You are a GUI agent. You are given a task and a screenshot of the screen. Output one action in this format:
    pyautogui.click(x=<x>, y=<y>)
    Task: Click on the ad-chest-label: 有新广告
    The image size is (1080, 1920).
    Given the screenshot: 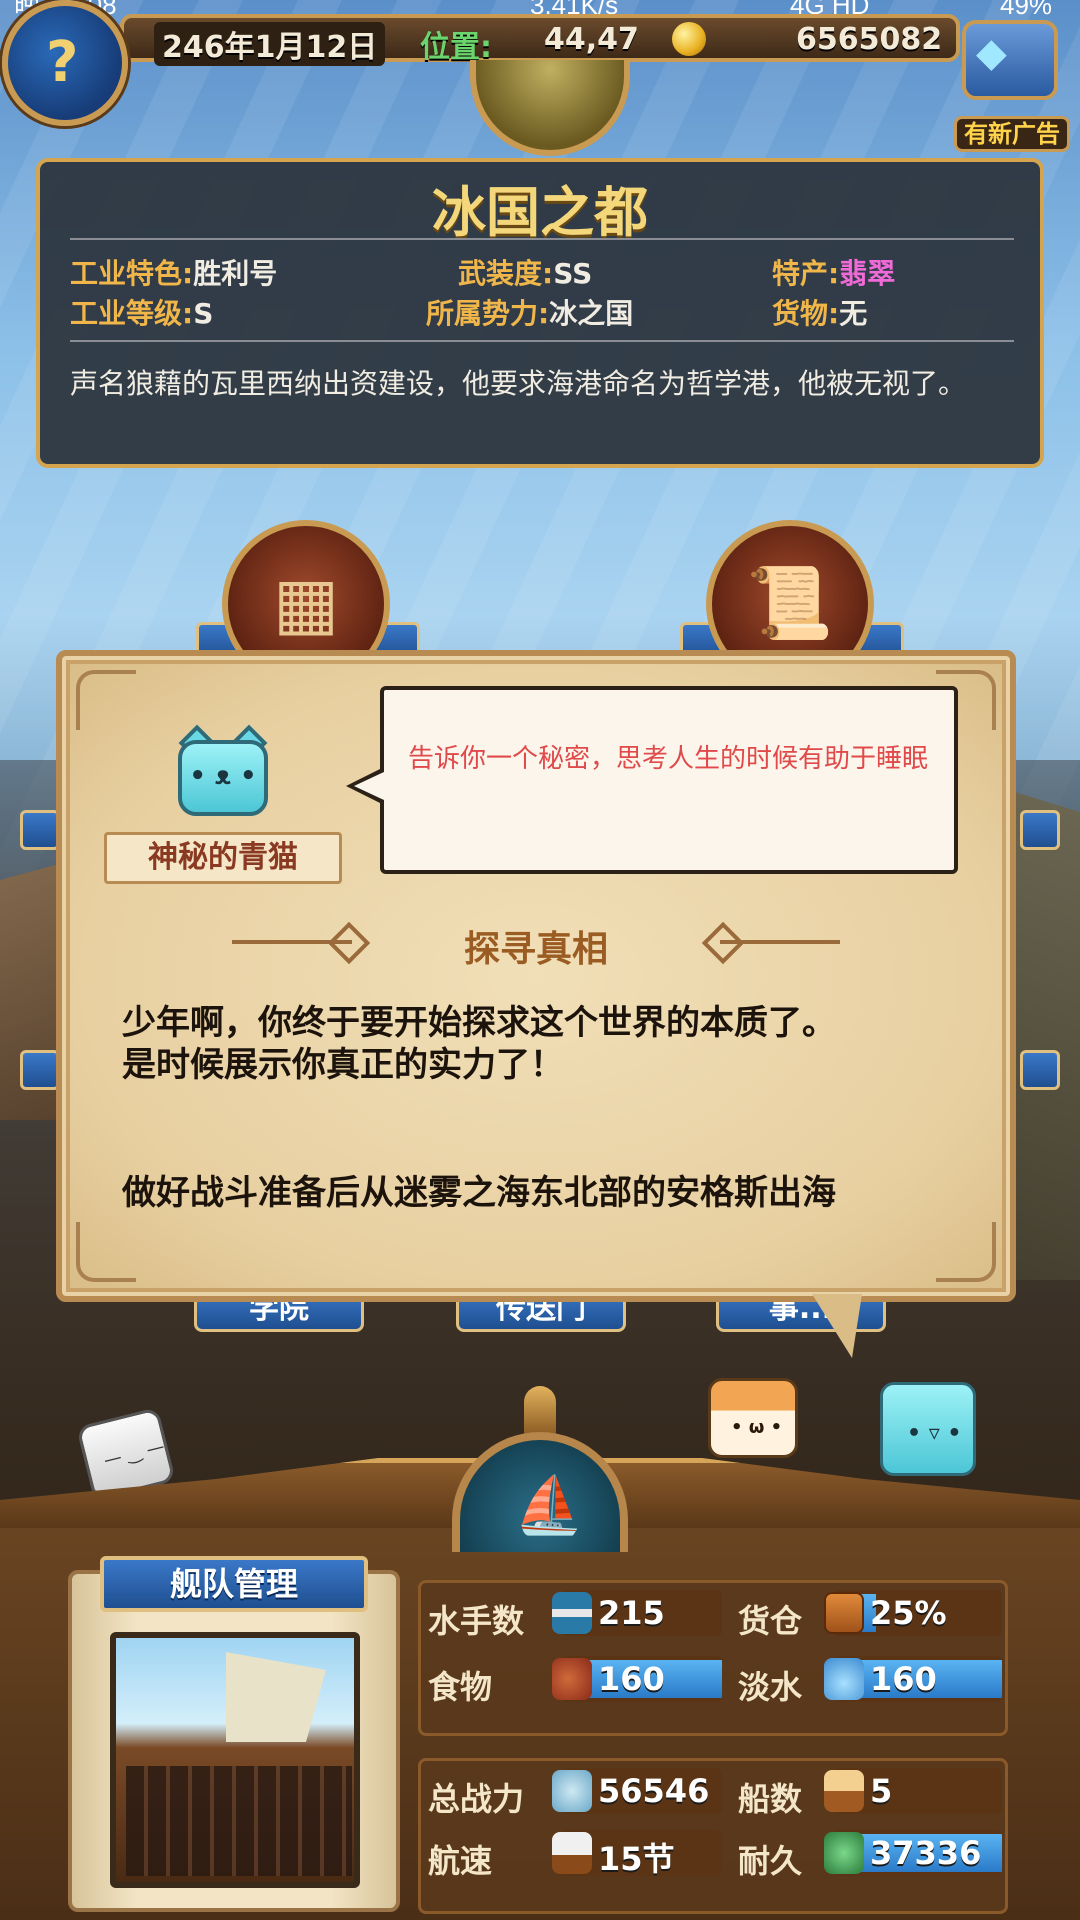 What is the action you would take?
    pyautogui.click(x=1012, y=134)
    